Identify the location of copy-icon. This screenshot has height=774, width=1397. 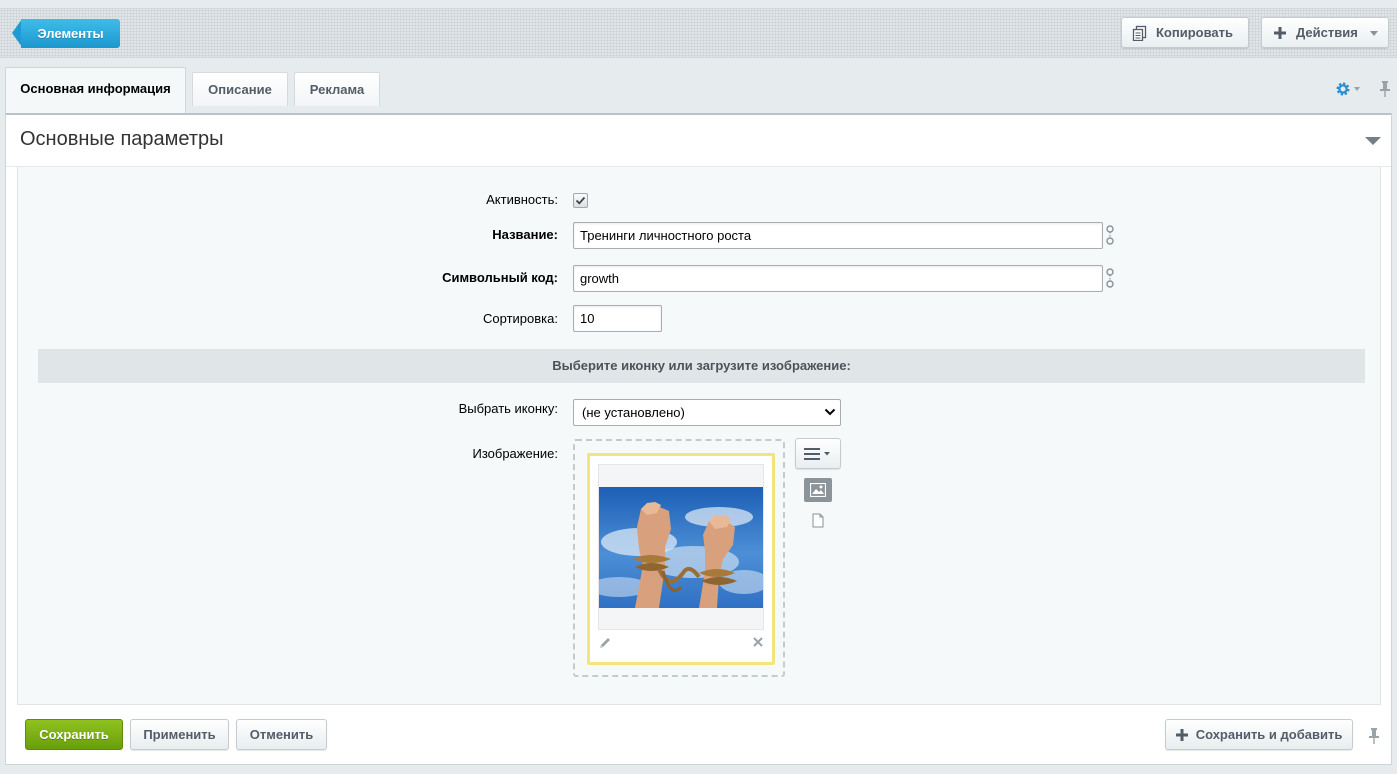
(1139, 33).